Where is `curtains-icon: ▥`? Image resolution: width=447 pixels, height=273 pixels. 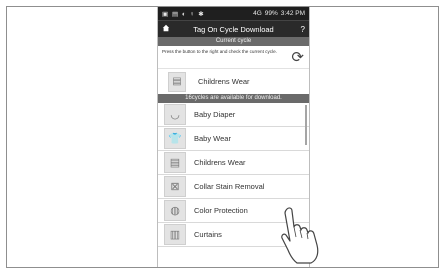
curtains-icon: ▥ is located at coordinates (175, 234).